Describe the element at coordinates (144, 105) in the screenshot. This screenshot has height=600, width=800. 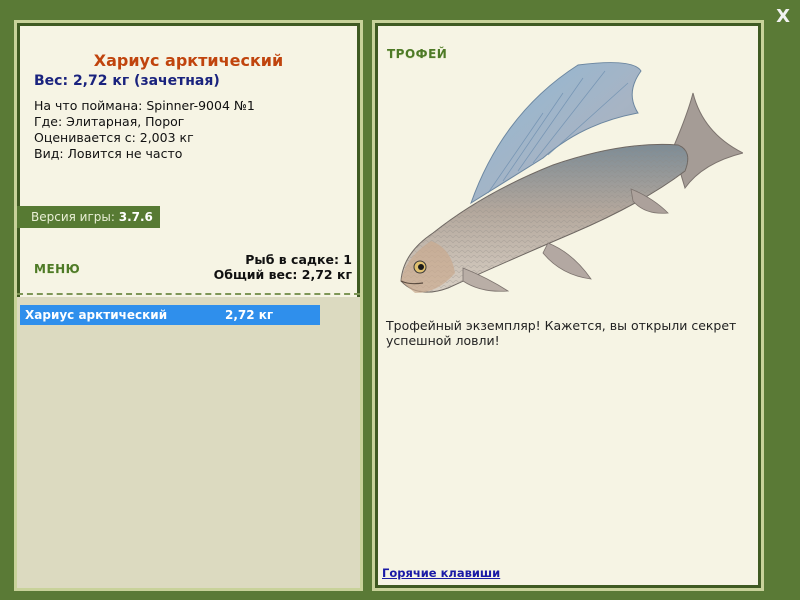
I see `caught-with-line: На что поймана: Spinner-9004 №1` at that location.